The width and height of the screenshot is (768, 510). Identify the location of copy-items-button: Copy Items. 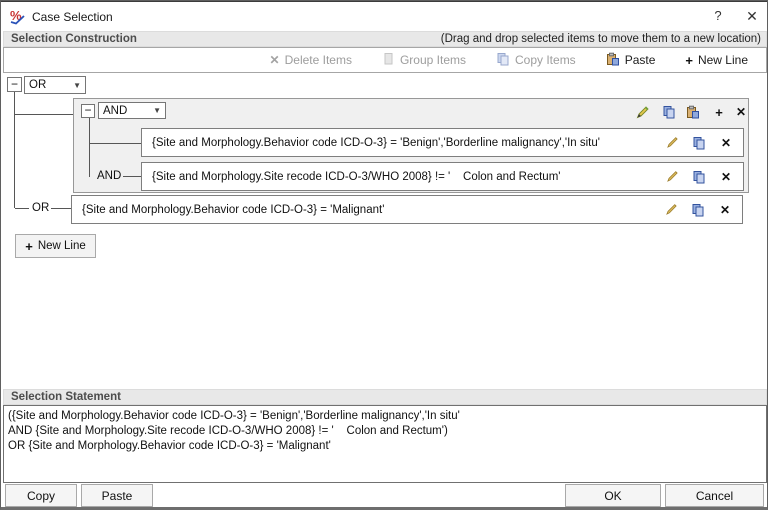
(536, 60).